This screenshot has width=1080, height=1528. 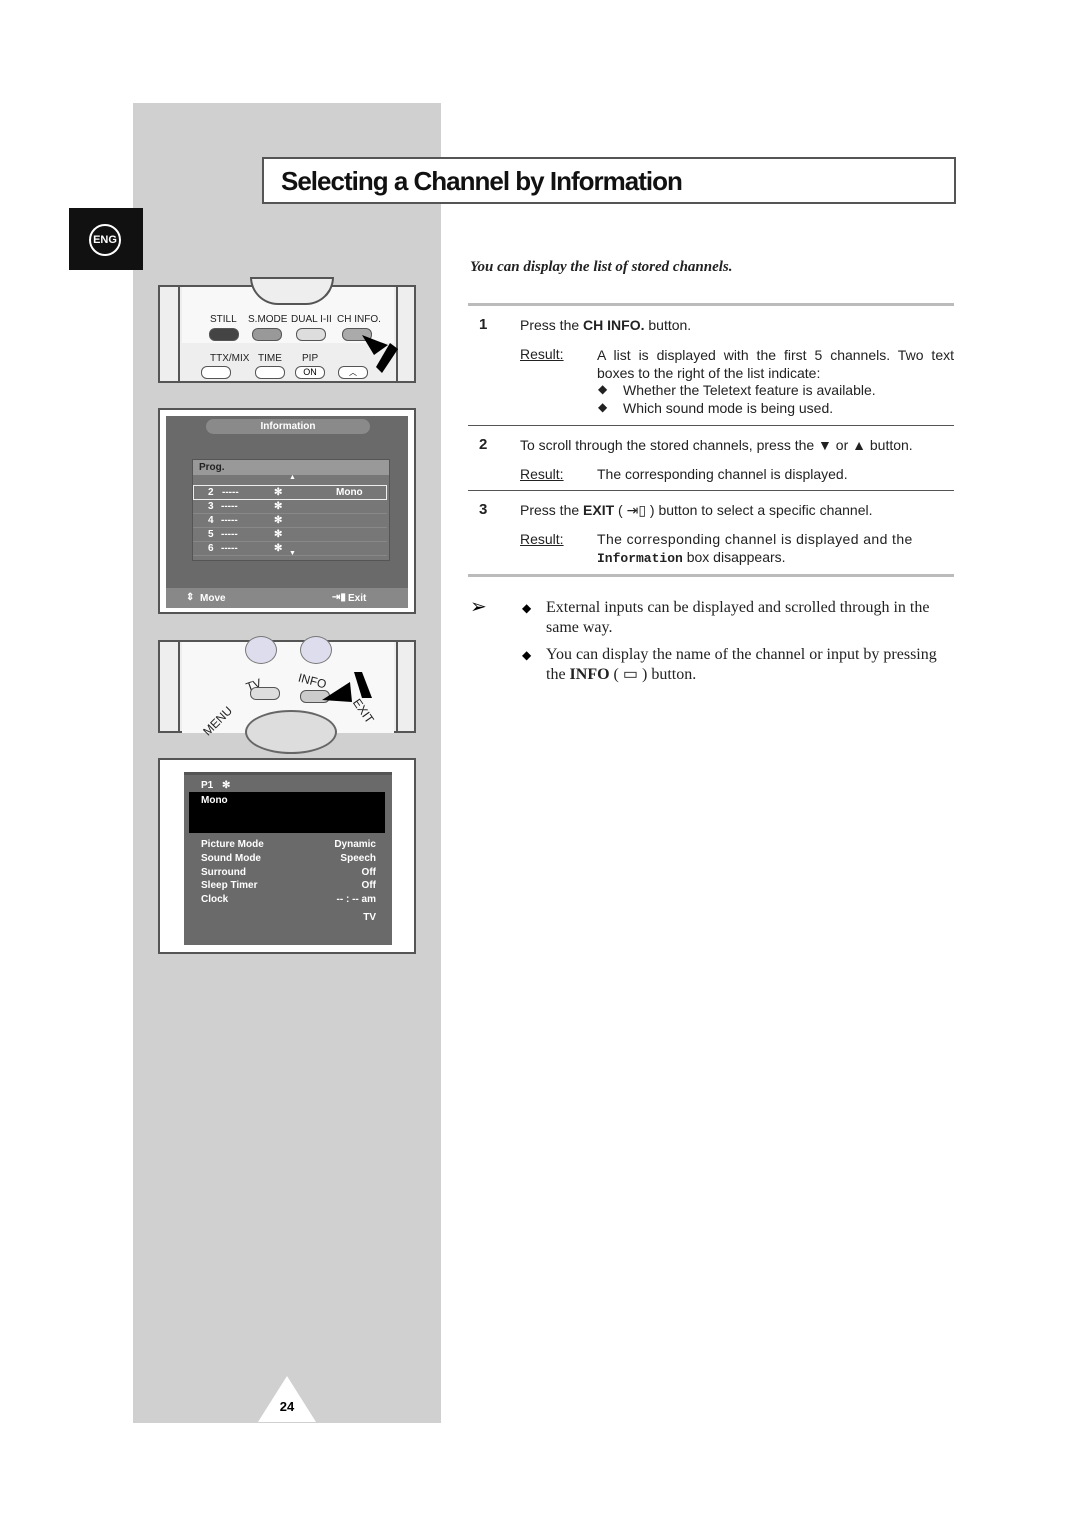 What do you see at coordinates (288, 844) in the screenshot?
I see `info-row: Picture Mode Dynamic` at bounding box center [288, 844].